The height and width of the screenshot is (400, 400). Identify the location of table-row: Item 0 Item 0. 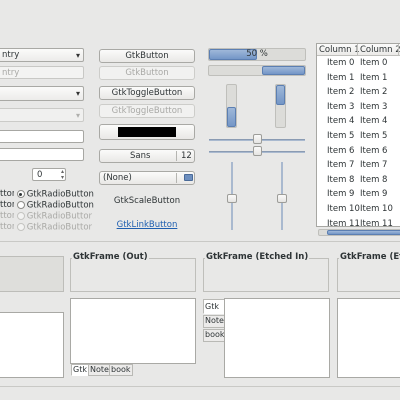
(358, 63).